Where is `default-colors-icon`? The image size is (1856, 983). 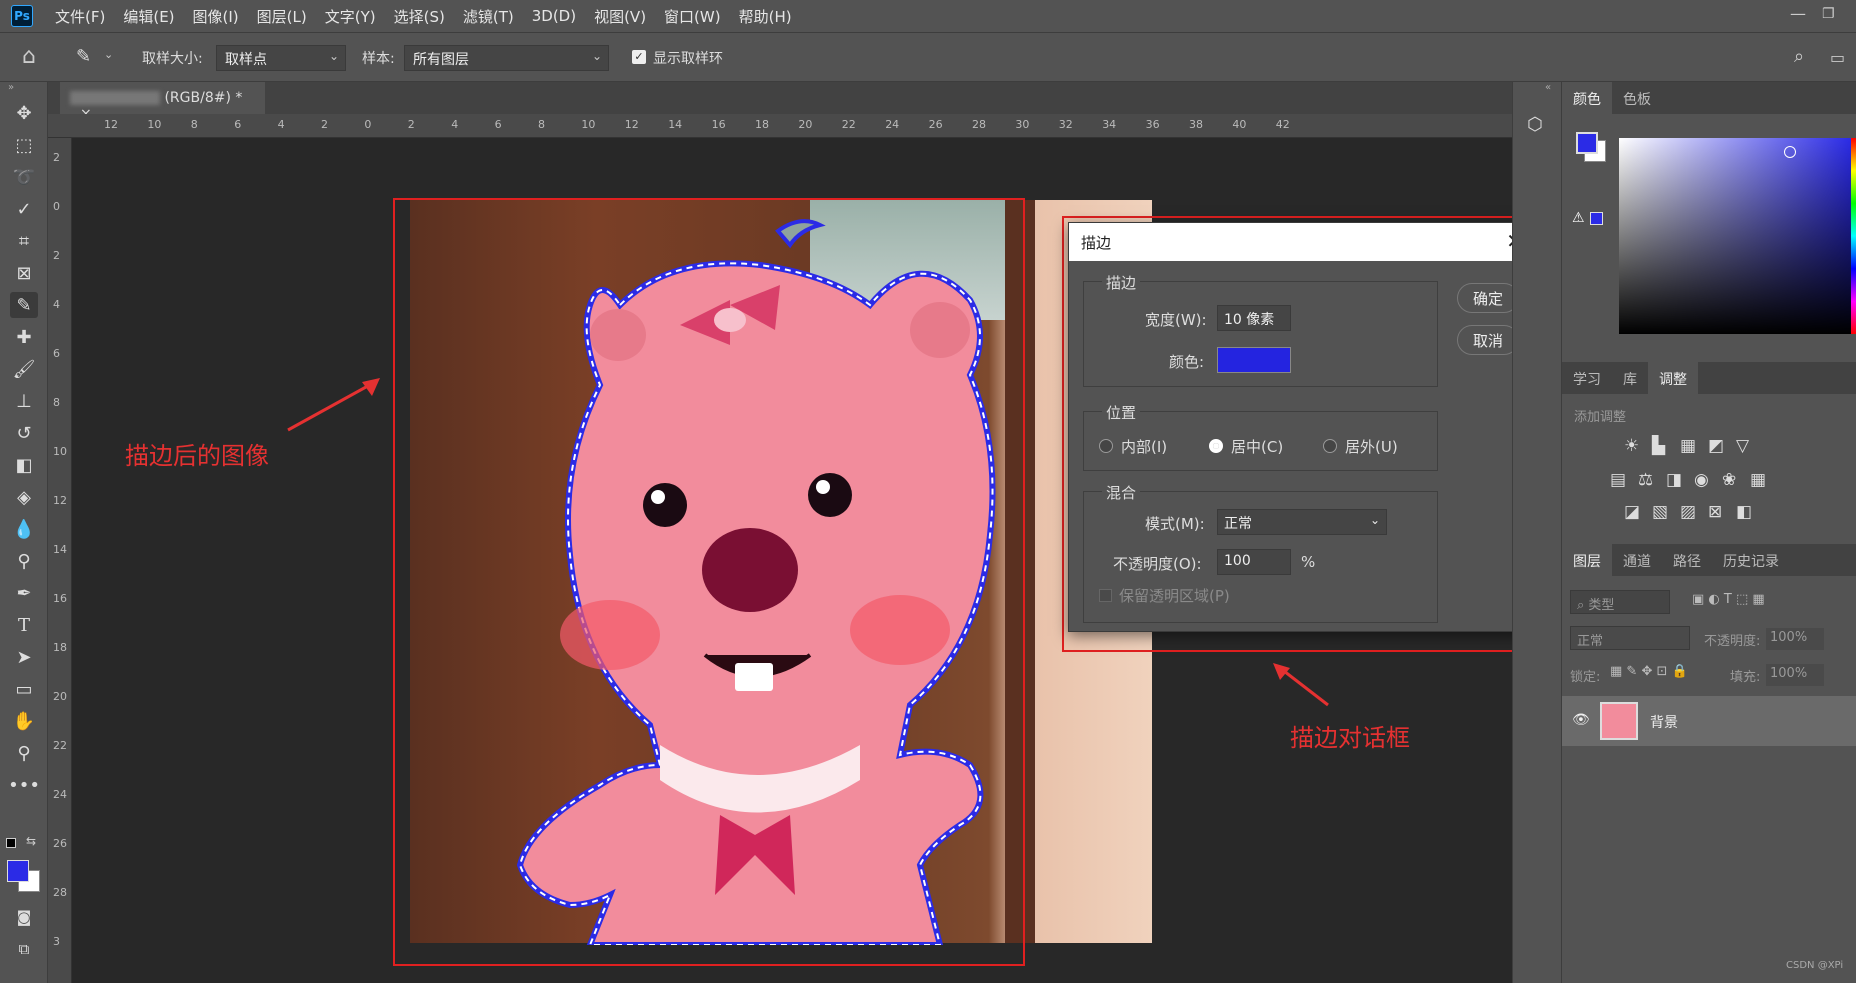
default-colors-icon is located at coordinates (11, 843).